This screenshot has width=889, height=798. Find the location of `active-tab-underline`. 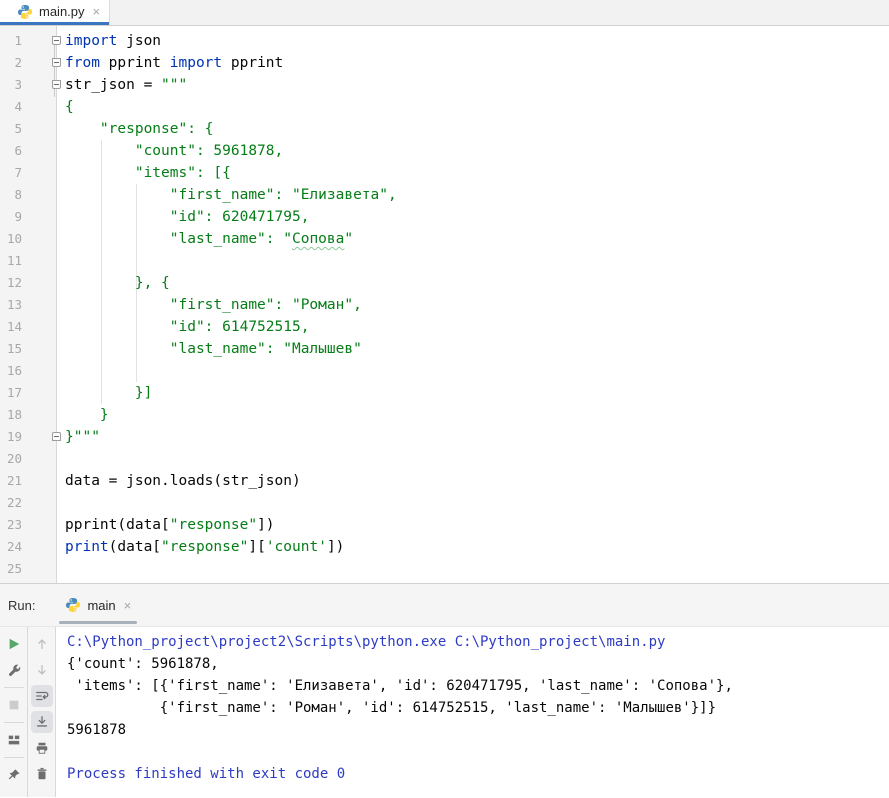

active-tab-underline is located at coordinates (55, 23).